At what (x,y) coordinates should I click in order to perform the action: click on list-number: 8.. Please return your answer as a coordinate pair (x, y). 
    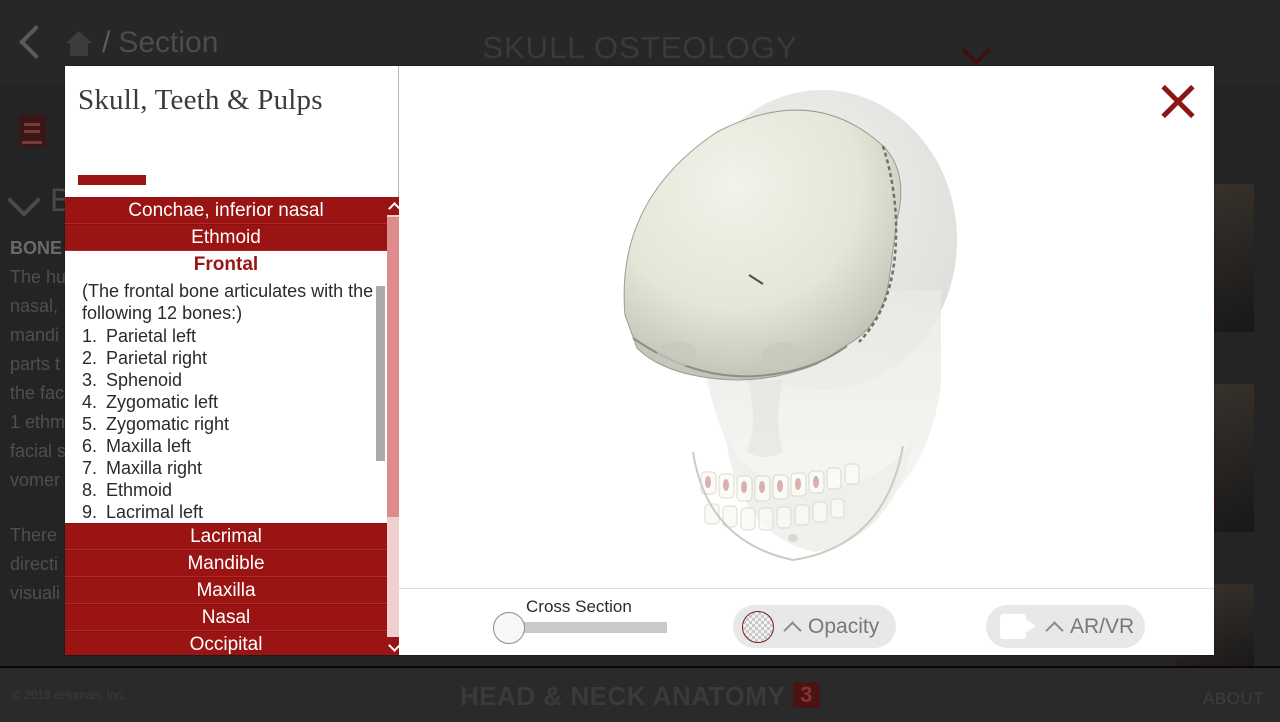
    Looking at the image, I should click on (90, 490).